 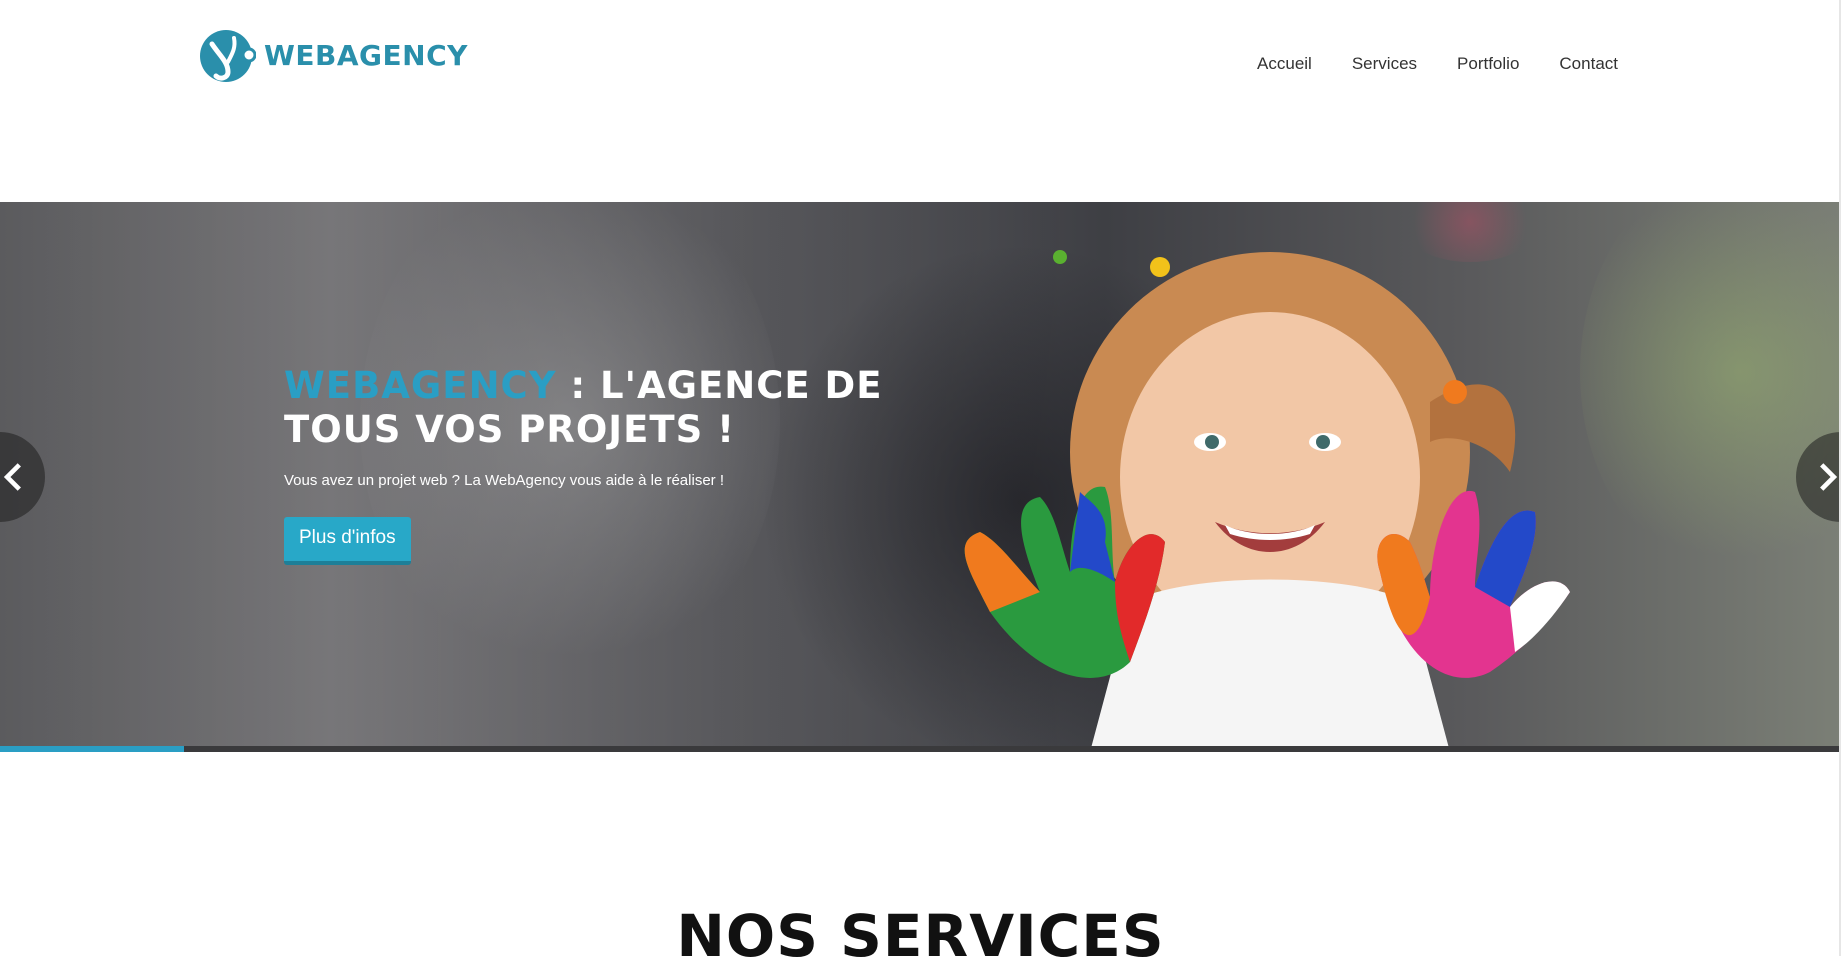 What do you see at coordinates (420, 385) in the screenshot?
I see `hero-title-brand: WEBAGENCY` at bounding box center [420, 385].